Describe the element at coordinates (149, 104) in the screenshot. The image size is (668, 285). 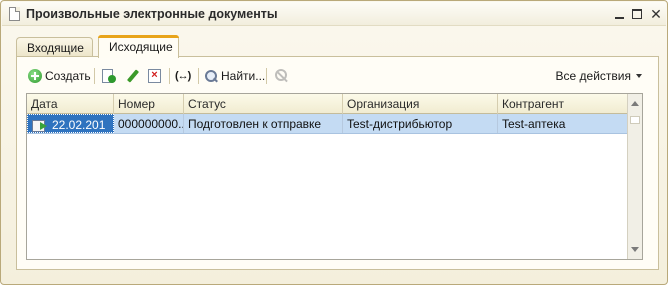
I see `column-header-number: Номер` at that location.